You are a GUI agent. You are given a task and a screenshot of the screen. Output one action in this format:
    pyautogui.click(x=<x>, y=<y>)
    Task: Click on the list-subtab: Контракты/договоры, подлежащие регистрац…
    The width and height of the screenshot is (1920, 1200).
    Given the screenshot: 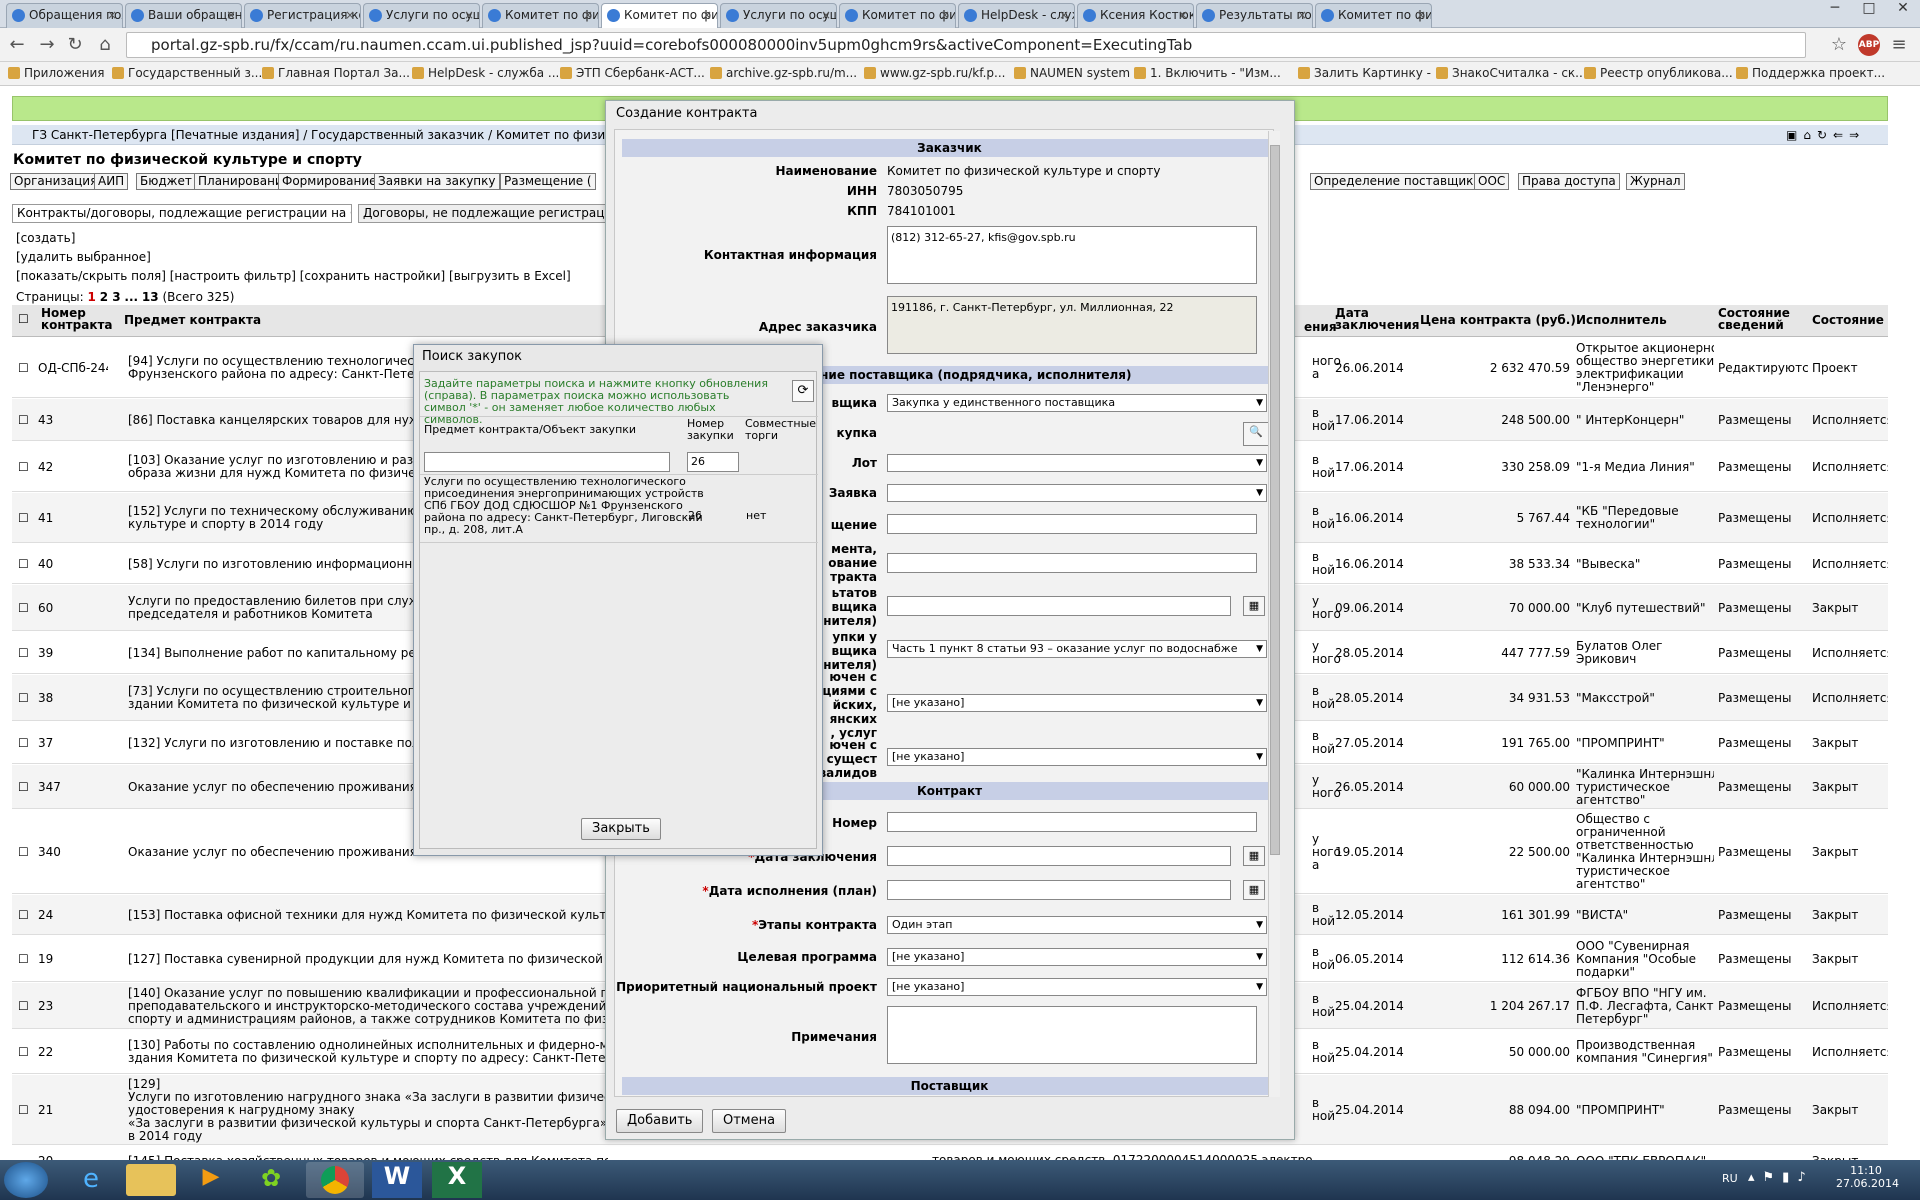 What is the action you would take?
    pyautogui.click(x=182, y=213)
    